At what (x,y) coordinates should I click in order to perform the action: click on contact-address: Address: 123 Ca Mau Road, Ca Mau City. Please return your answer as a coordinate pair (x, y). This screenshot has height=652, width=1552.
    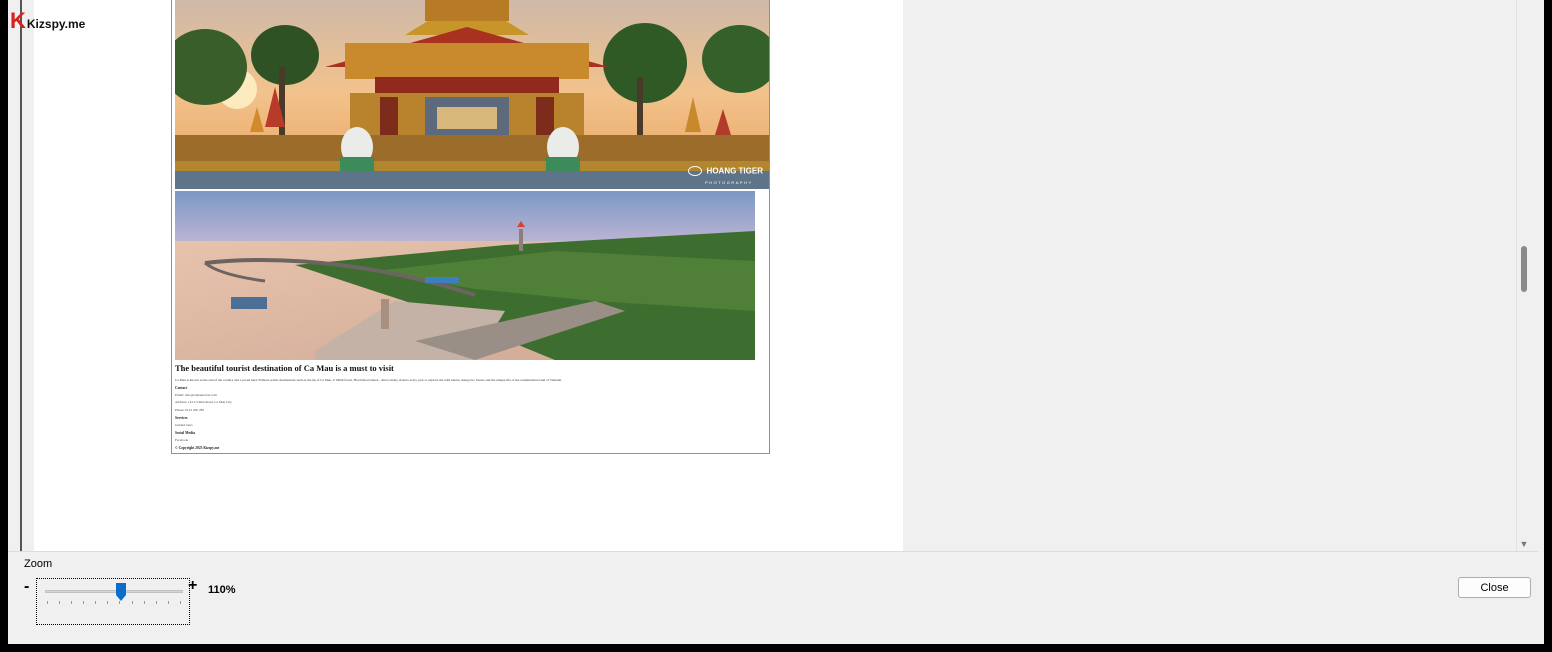
    Looking at the image, I should click on (203, 402).